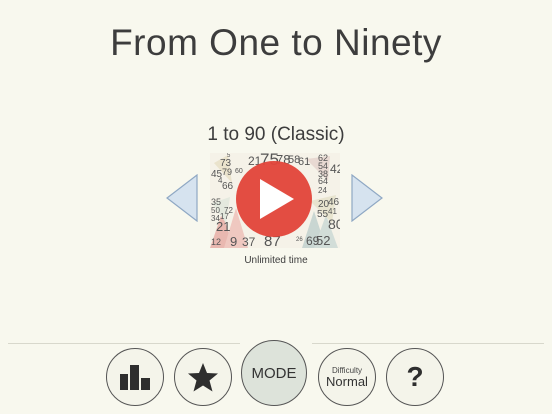 This screenshot has width=552, height=414. What do you see at coordinates (228, 186) in the screenshot?
I see `svg-text: 66` at bounding box center [228, 186].